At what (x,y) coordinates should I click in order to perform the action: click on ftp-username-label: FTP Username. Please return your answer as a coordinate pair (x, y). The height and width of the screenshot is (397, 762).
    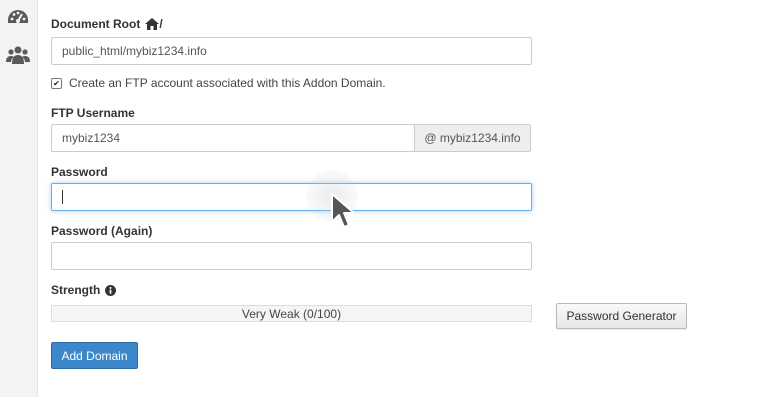
    Looking at the image, I should click on (93, 113).